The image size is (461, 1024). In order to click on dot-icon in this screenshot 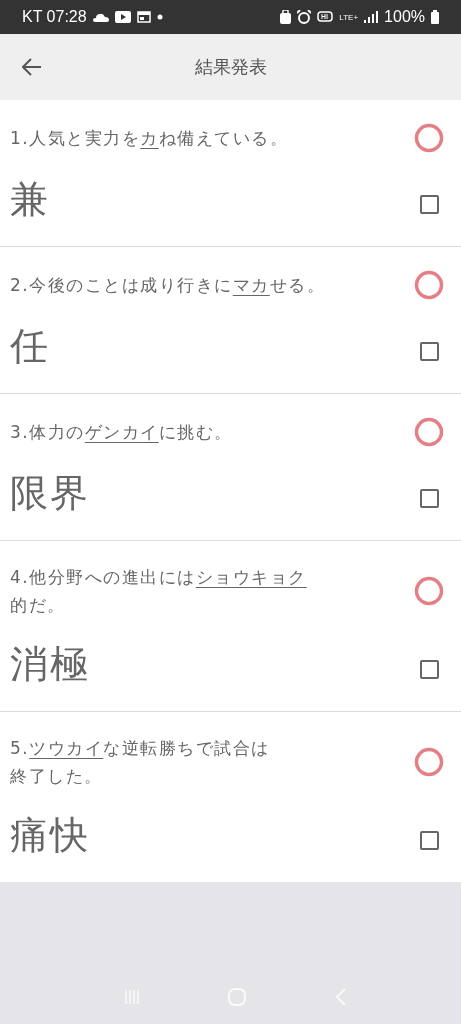, I will do `click(159, 17)`.